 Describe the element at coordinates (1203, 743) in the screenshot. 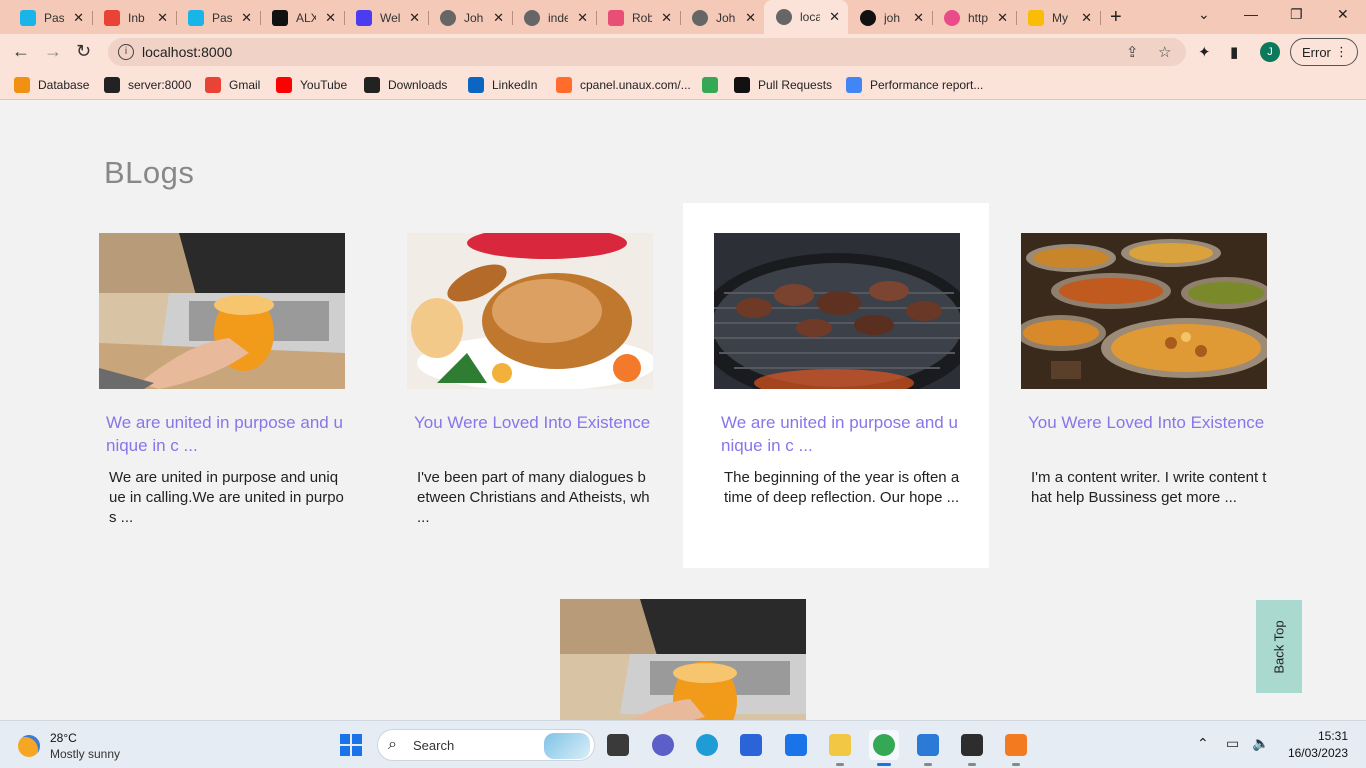

I see `tray-chevron-icon: ⌃` at that location.